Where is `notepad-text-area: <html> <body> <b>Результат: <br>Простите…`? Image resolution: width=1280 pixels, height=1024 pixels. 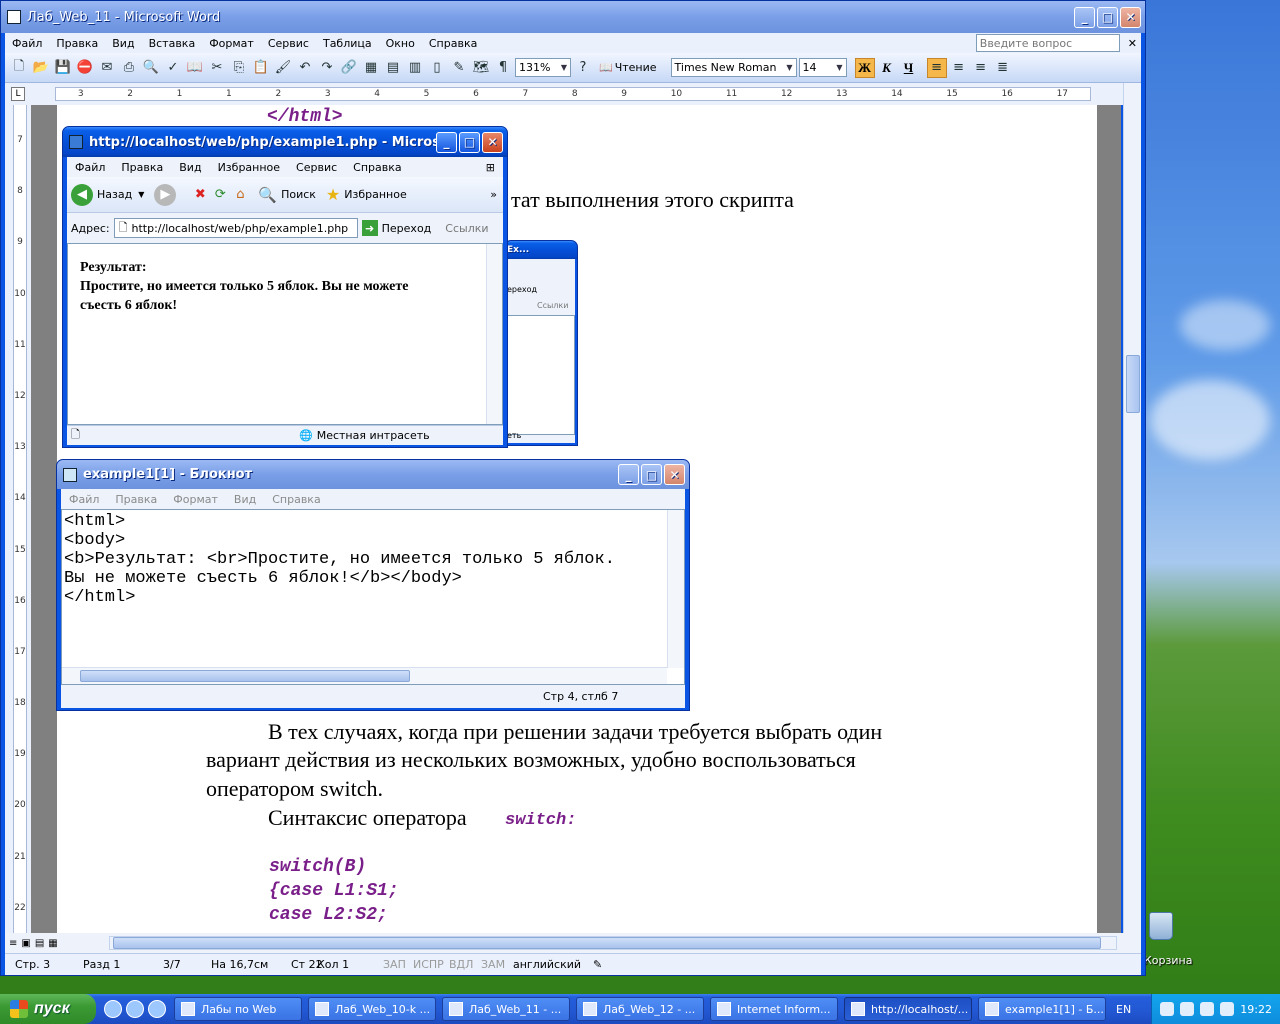
notepad-text-area: <html> <body> <b>Результат: <br>Простите… is located at coordinates (373, 597).